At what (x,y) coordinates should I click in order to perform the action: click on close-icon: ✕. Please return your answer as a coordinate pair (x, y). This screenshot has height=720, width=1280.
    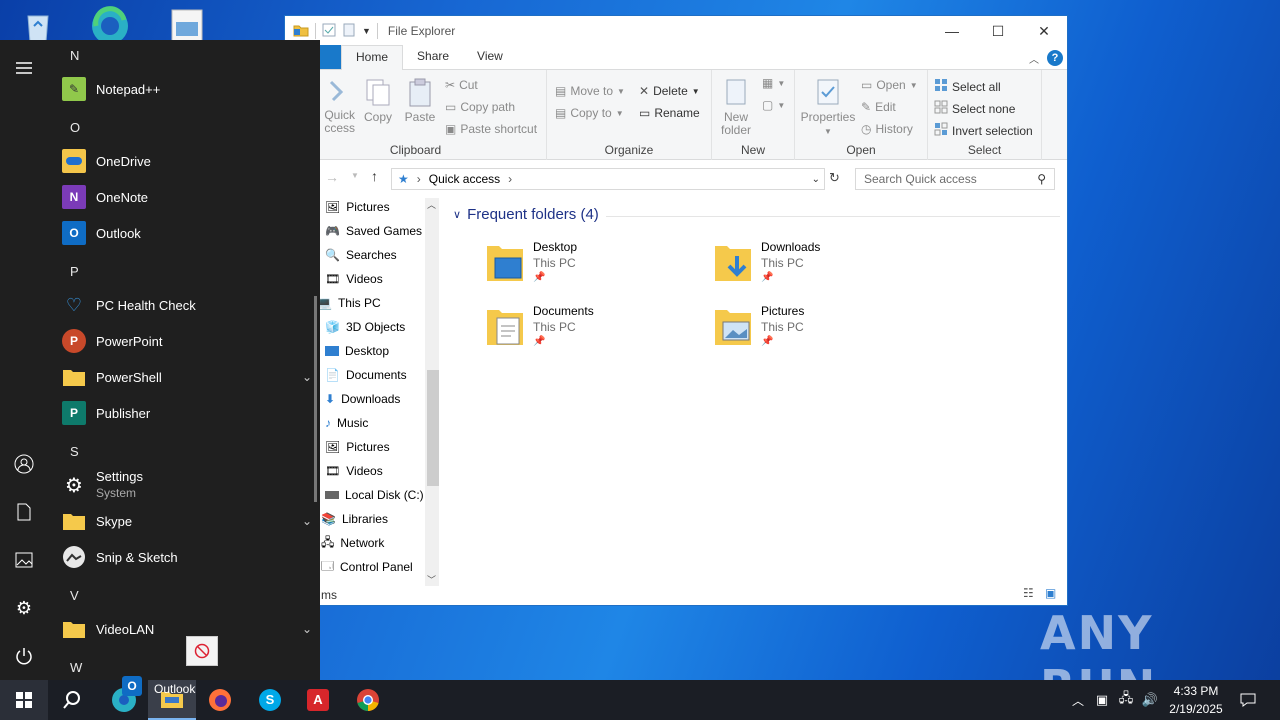
    Looking at the image, I should click on (1044, 31).